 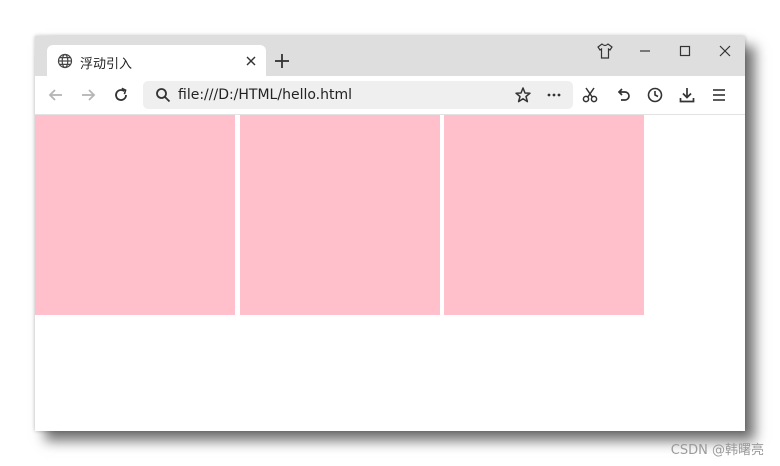 I want to click on search-icon, so click(x=163, y=95).